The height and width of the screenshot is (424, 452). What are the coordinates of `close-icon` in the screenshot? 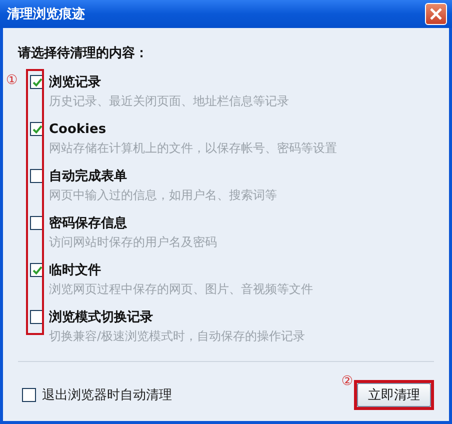 It's located at (436, 14).